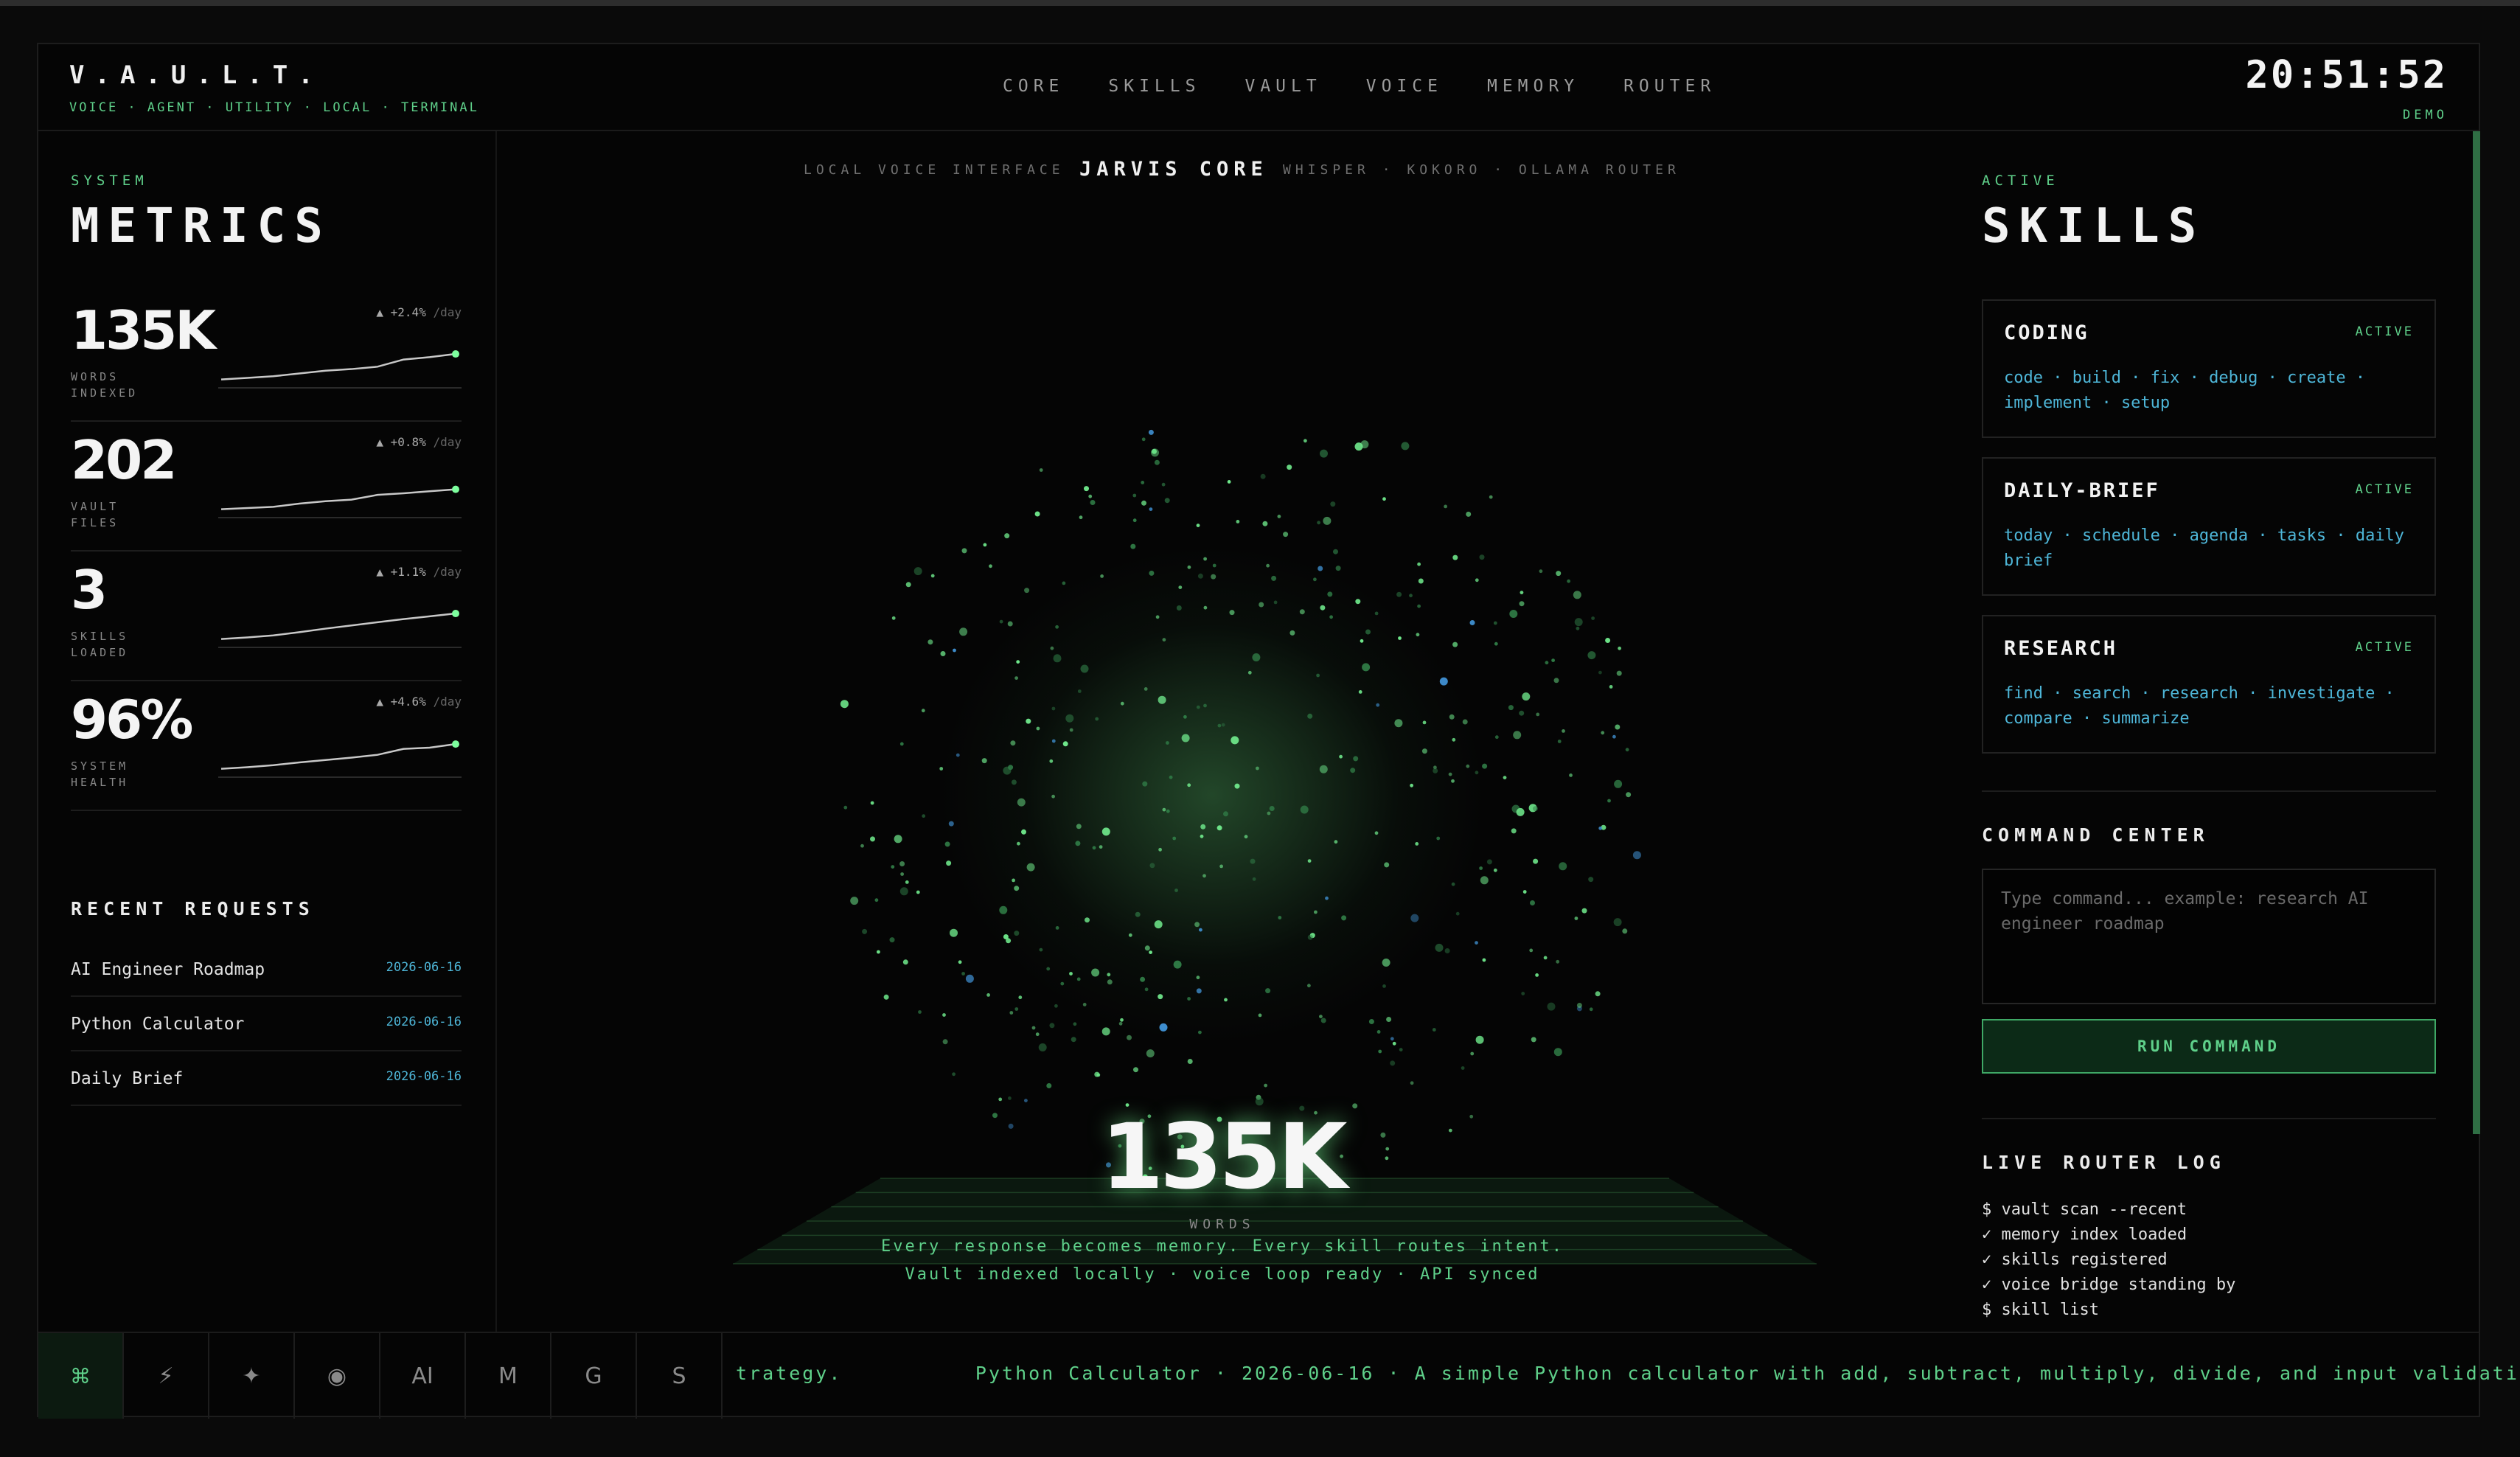  Describe the element at coordinates (2209, 1046) in the screenshot. I see `run-command-button: RUN COMMAND` at that location.